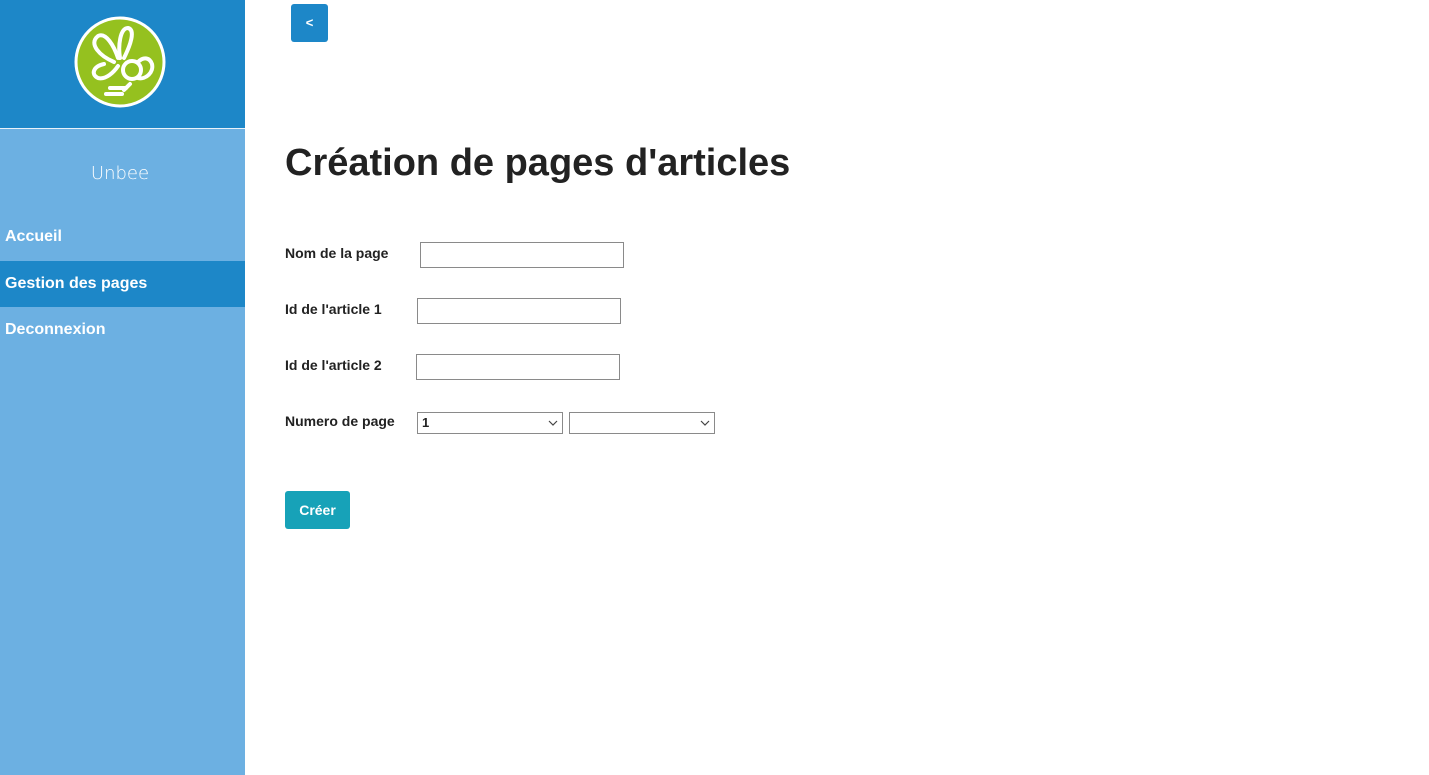 Image resolution: width=1429 pixels, height=775 pixels. Describe the element at coordinates (333, 309) in the screenshot. I see `article1-label: Id de l'article 1` at that location.